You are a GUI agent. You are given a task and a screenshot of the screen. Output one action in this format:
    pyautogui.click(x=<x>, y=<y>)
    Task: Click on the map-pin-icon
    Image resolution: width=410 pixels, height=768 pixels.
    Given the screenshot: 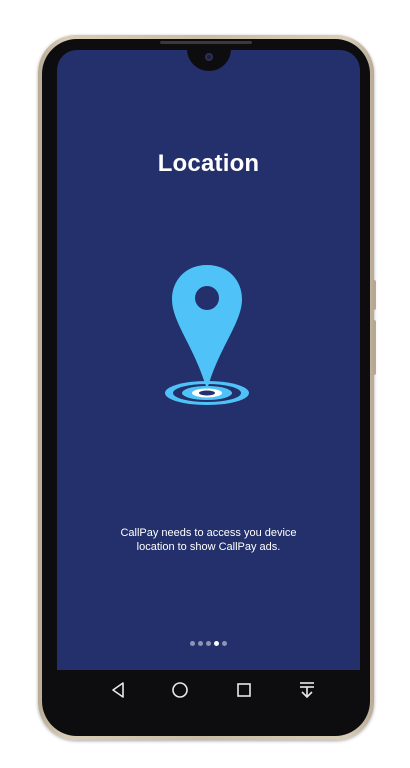 What is the action you would take?
    pyautogui.click(x=207, y=335)
    